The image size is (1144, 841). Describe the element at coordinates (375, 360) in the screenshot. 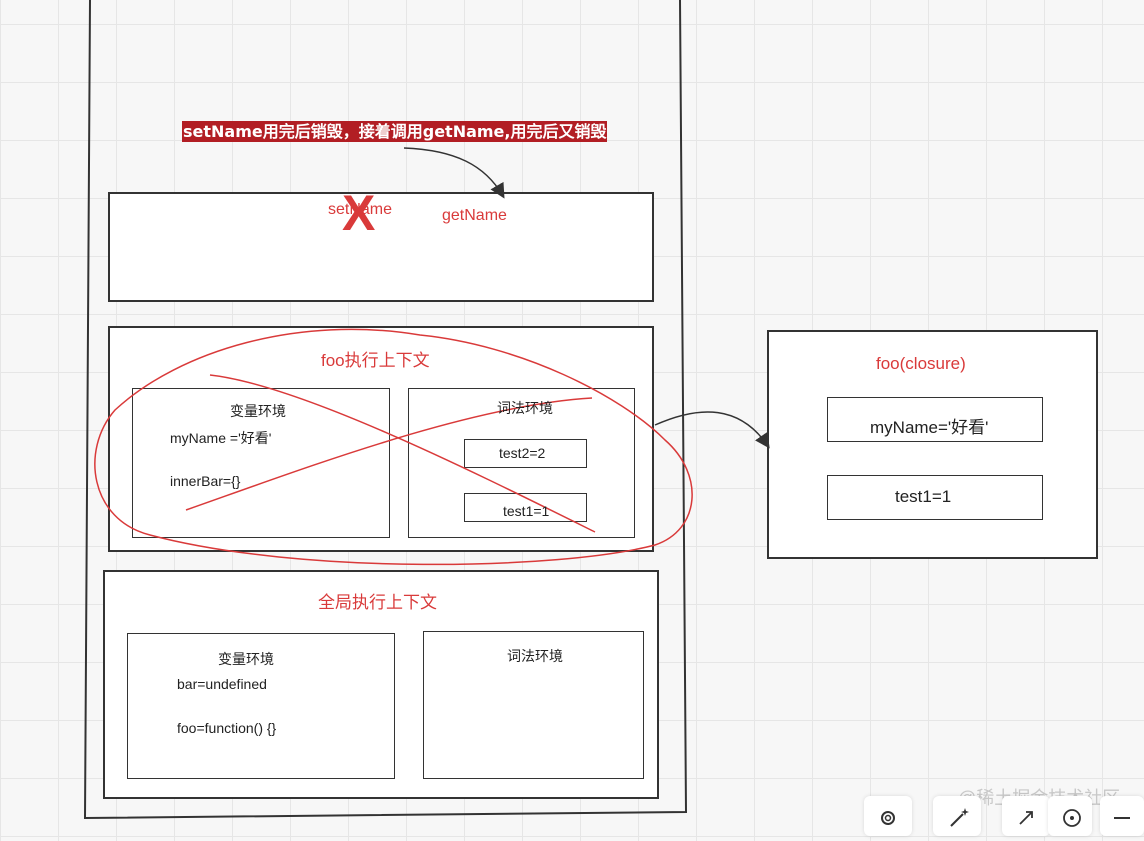

I see `foo-context-title: foo执行上下文` at that location.